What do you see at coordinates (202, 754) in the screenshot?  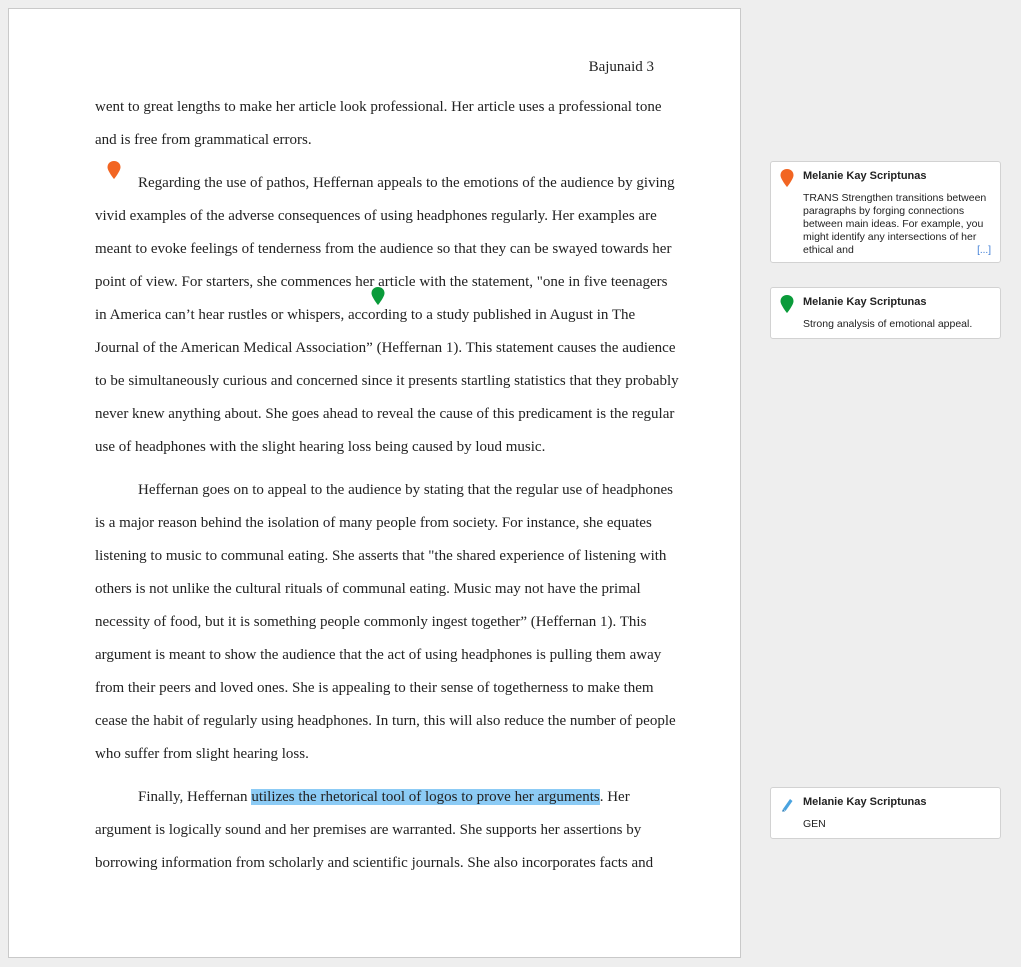 I see `text-line: who suffer from slight hearing loss.` at bounding box center [202, 754].